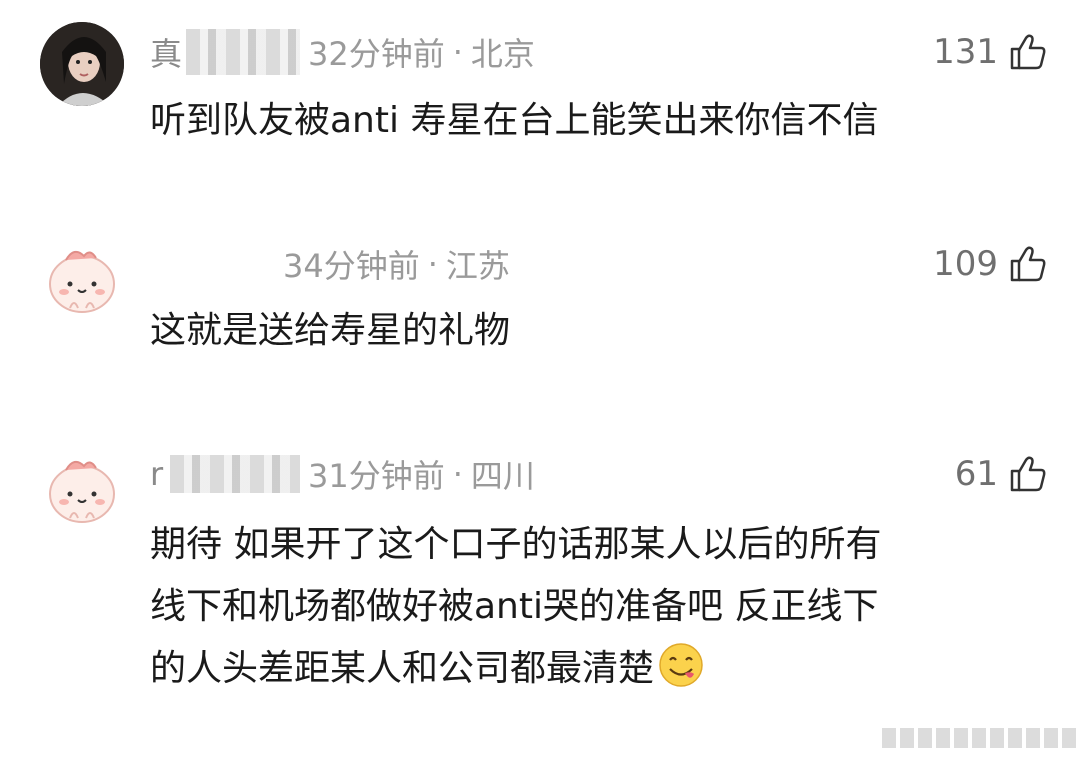  What do you see at coordinates (514, 606) in the screenshot?
I see `comment-text-line: 线下和机场都做好被anti哭的准备吧 反正线下` at bounding box center [514, 606].